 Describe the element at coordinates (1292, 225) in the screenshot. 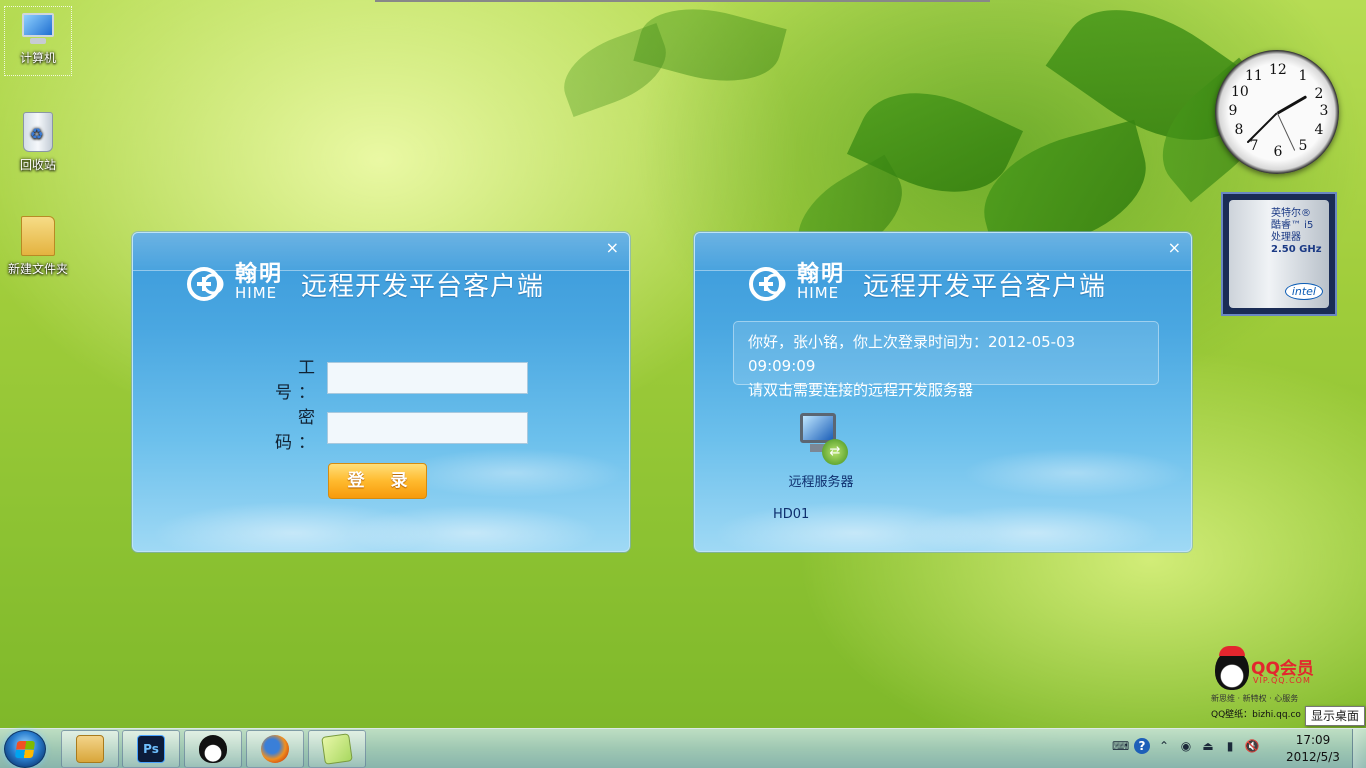

I see `cpu-line: 酷睿™ i5` at that location.